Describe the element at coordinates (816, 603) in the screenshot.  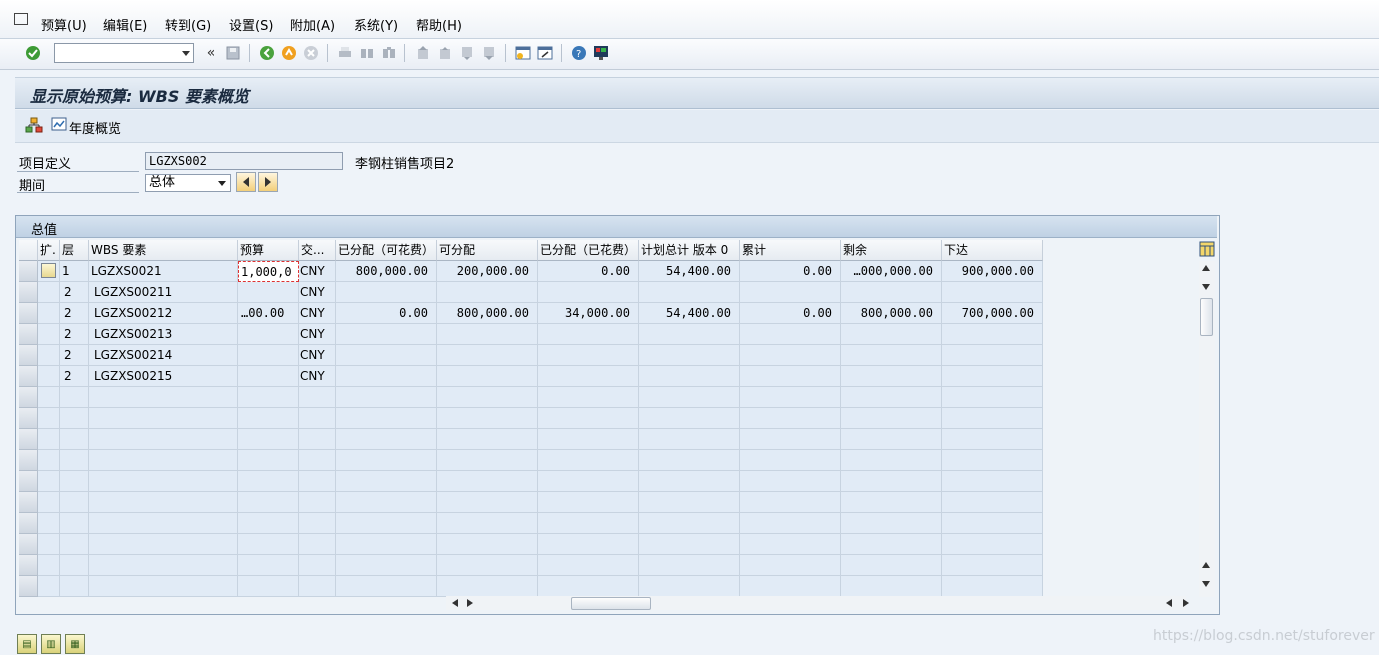
I see `horizontal-scrollbar` at that location.